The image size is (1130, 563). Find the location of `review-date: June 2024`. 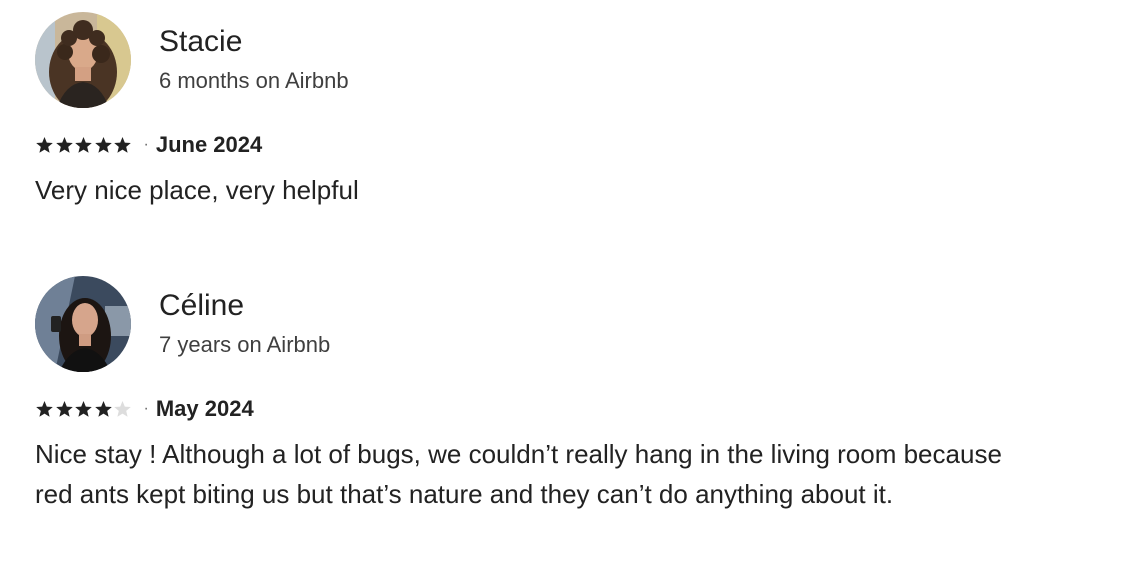

review-date: June 2024 is located at coordinates (209, 144).